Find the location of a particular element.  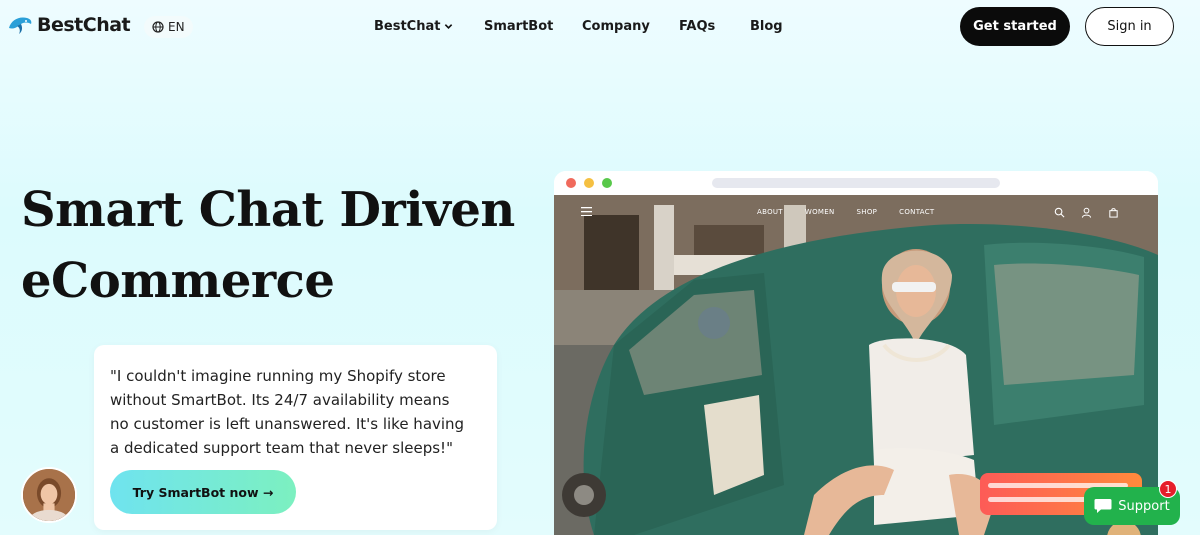

hero-title-line1: Smart Chat Driven is located at coordinates (268, 210).